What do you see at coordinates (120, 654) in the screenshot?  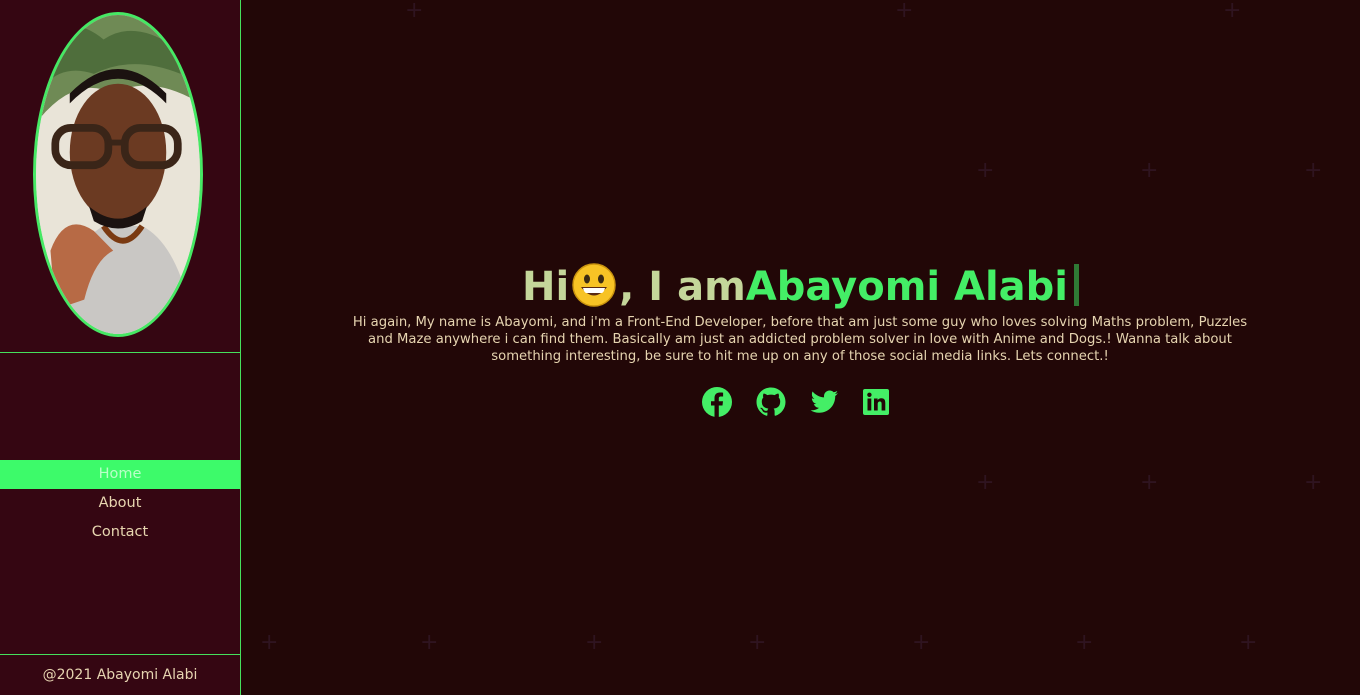 I see `sidebar-divider-bottom` at bounding box center [120, 654].